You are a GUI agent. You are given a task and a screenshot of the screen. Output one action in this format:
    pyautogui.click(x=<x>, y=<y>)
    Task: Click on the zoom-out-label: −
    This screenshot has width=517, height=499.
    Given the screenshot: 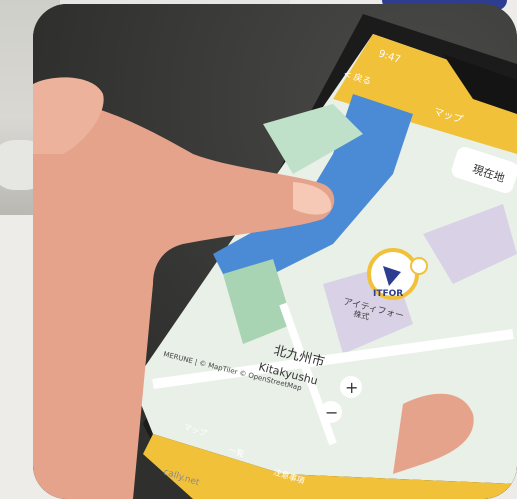 What is the action you would take?
    pyautogui.click(x=331, y=412)
    